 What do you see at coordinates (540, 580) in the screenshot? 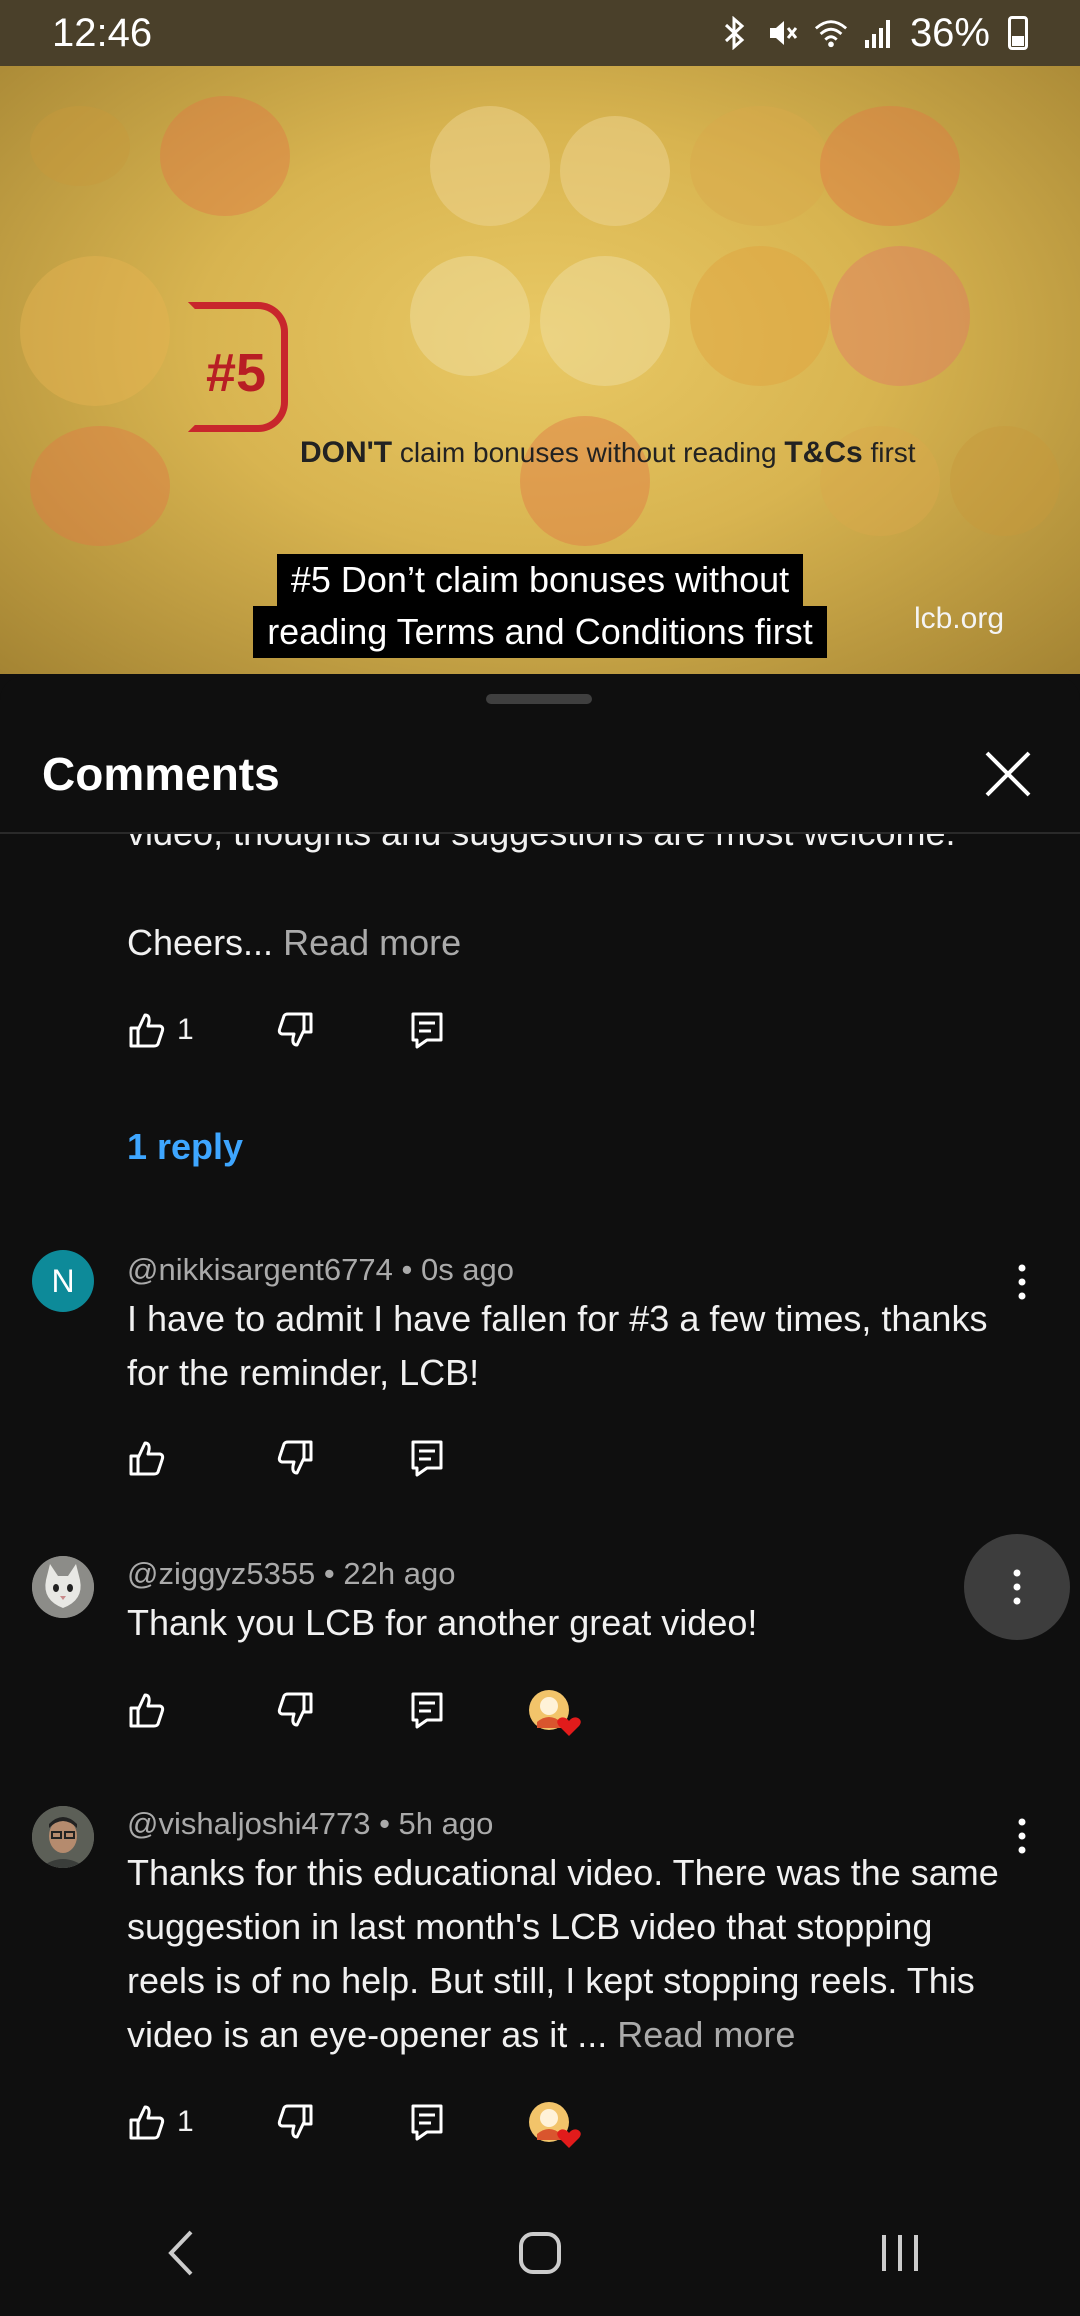
I see `caption-line-1: #5 Don’t claim bonuses without` at bounding box center [540, 580].